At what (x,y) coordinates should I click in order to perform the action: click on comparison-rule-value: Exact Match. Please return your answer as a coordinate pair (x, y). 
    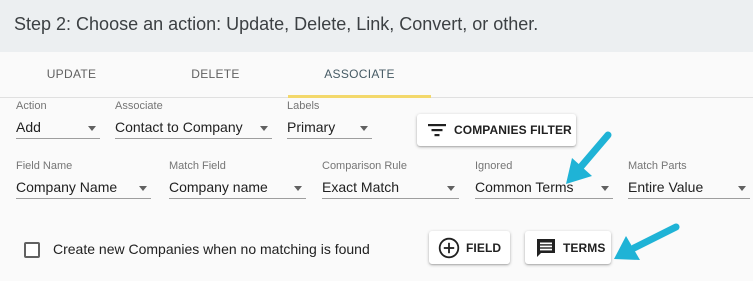
    Looking at the image, I should click on (361, 187).